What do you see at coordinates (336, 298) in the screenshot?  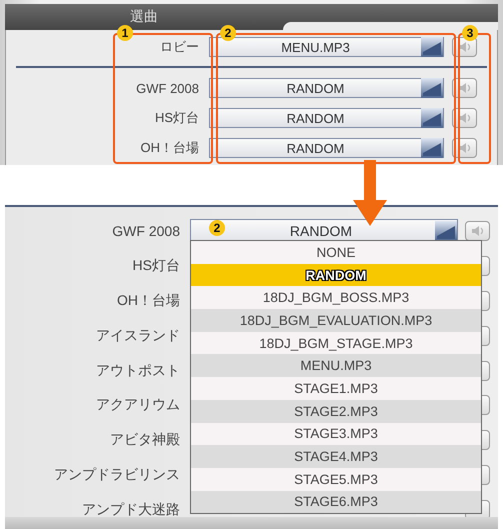 I see `dropdown-option: 18DJ_BGM_BOSS.MP3` at bounding box center [336, 298].